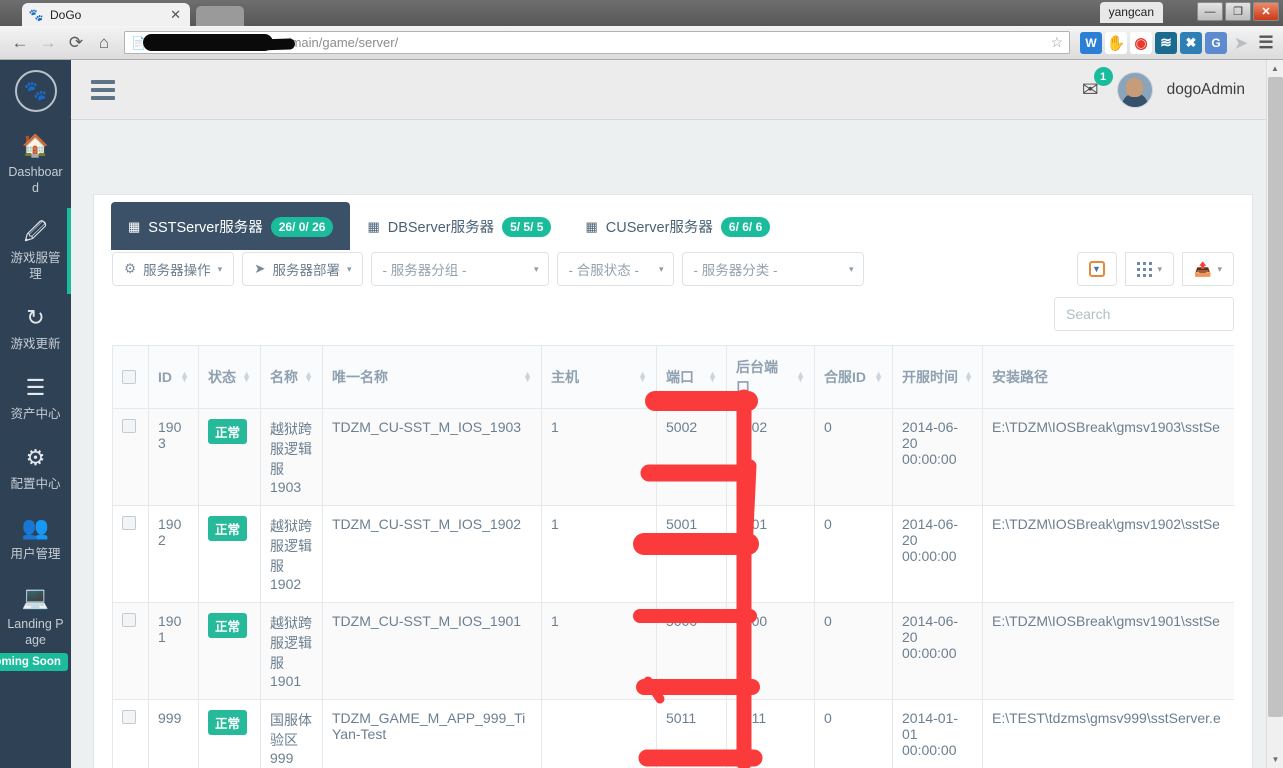  I want to click on column-header-id: ID ▲ ▼, so click(173, 377).